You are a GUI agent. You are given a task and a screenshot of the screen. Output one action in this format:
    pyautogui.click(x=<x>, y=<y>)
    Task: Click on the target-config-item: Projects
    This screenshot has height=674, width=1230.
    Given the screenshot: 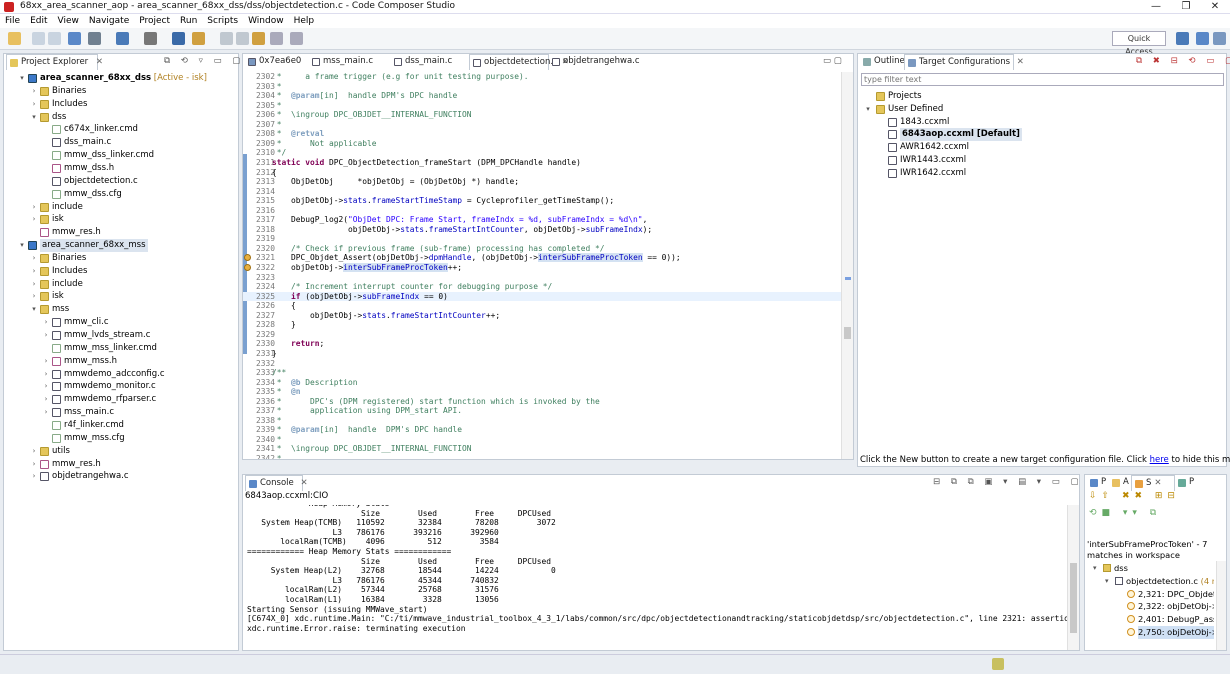 What is the action you would take?
    pyautogui.click(x=1042, y=96)
    